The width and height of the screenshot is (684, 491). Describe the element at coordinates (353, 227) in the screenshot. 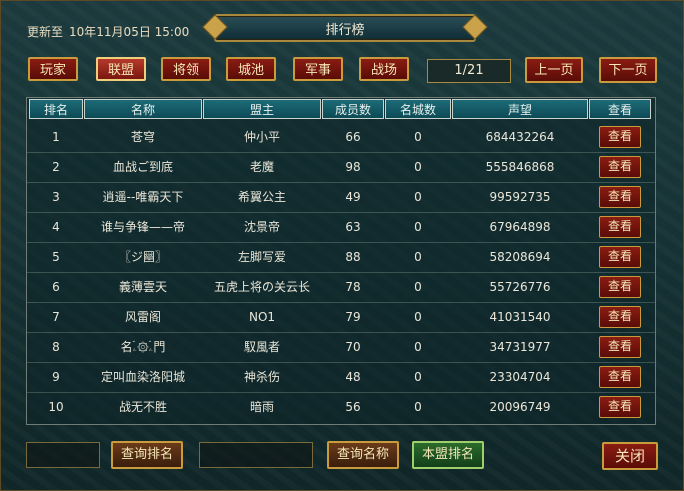

I see `members-cell: 63` at that location.